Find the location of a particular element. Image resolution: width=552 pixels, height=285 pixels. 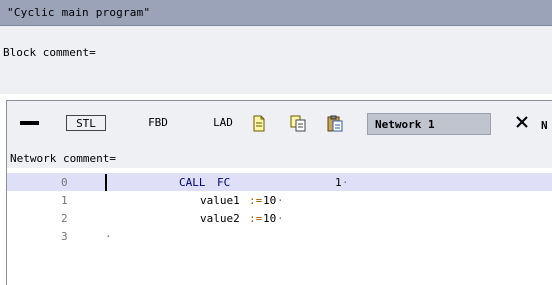

text-cursor is located at coordinates (106, 182).